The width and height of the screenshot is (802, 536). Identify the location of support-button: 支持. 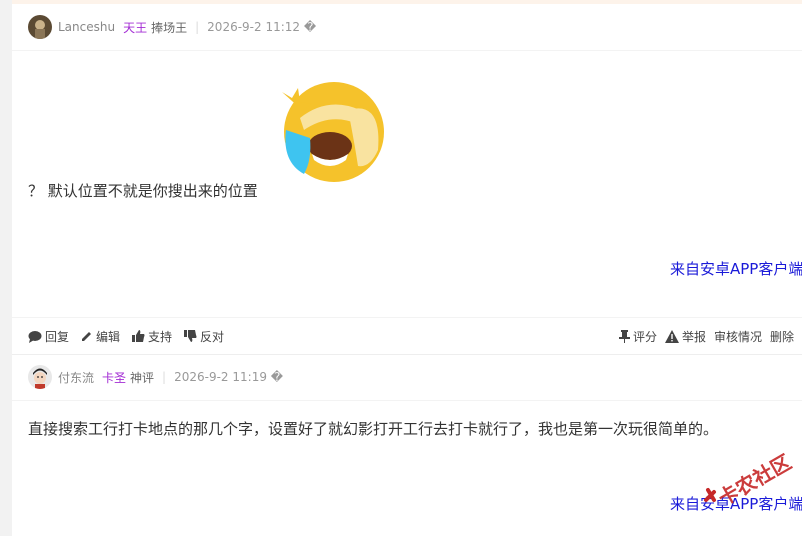
(152, 336).